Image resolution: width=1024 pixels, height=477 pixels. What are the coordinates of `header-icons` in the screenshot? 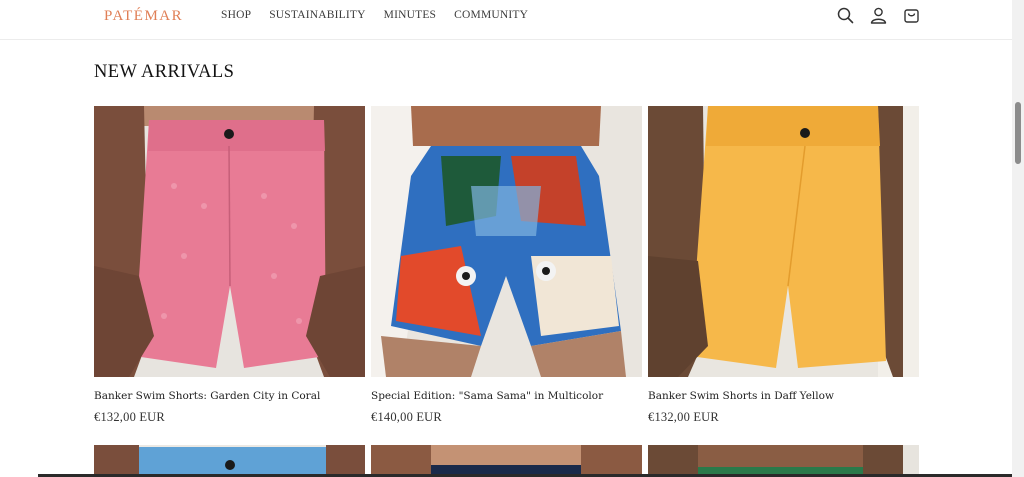 It's located at (924, 15).